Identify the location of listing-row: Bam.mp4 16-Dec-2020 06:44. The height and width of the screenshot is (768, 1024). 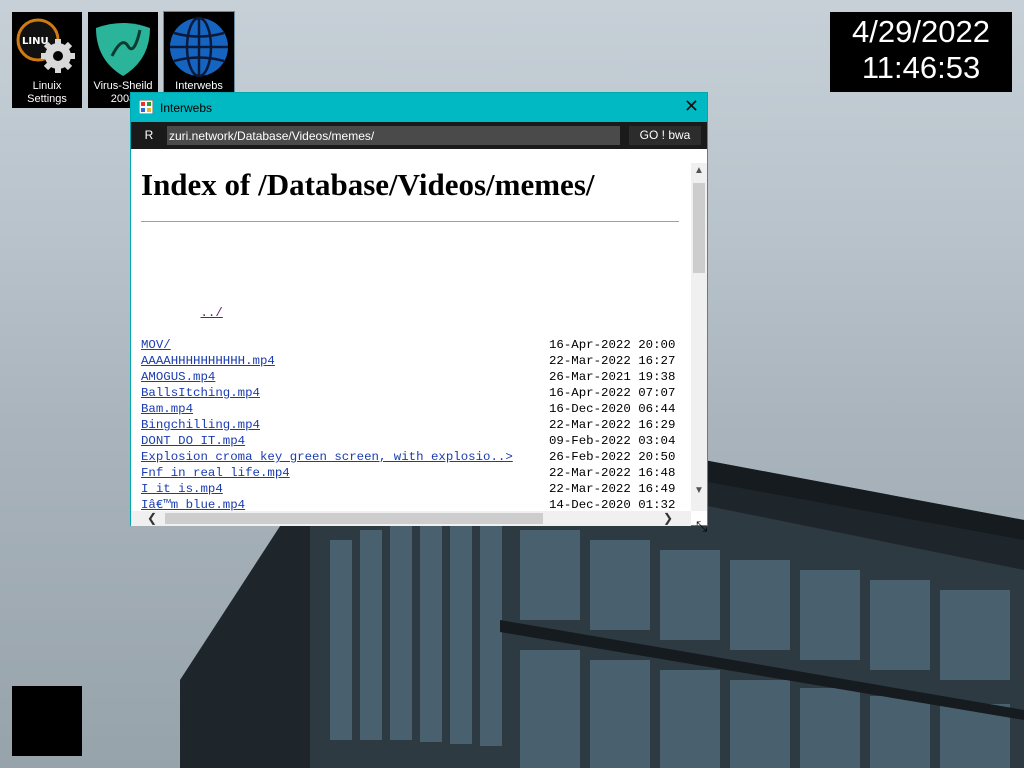
(408, 409).